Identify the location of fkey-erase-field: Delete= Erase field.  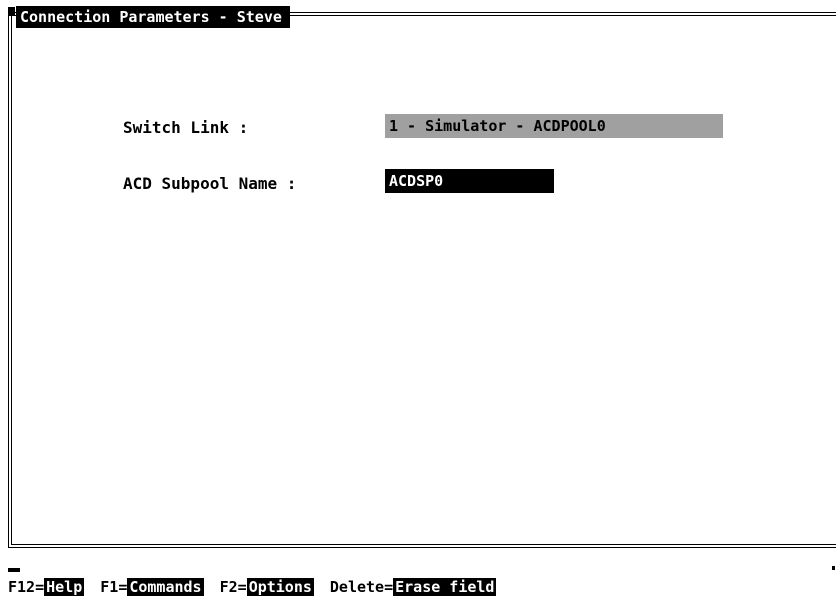
(413, 587).